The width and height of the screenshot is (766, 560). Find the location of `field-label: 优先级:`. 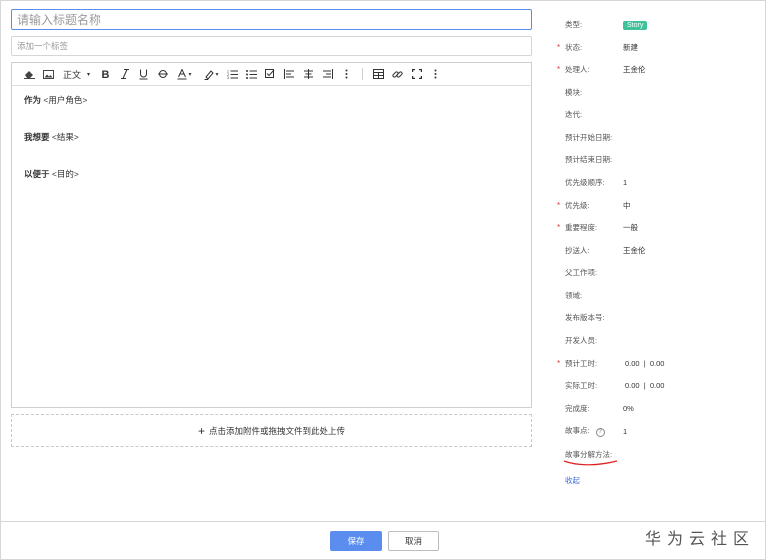

field-label: 优先级: is located at coordinates (577, 205).